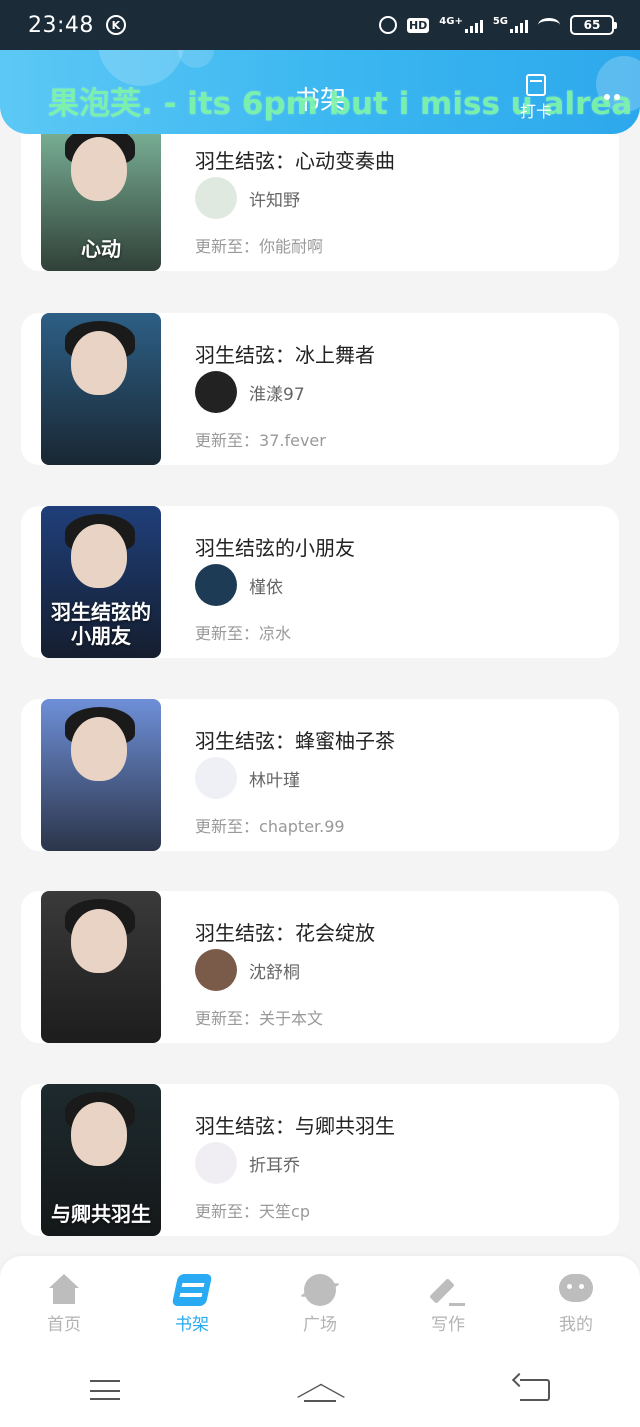 This screenshot has width=640, height=1427. Describe the element at coordinates (576, 1289) in the screenshot. I see `chat-bubble-icon` at that location.